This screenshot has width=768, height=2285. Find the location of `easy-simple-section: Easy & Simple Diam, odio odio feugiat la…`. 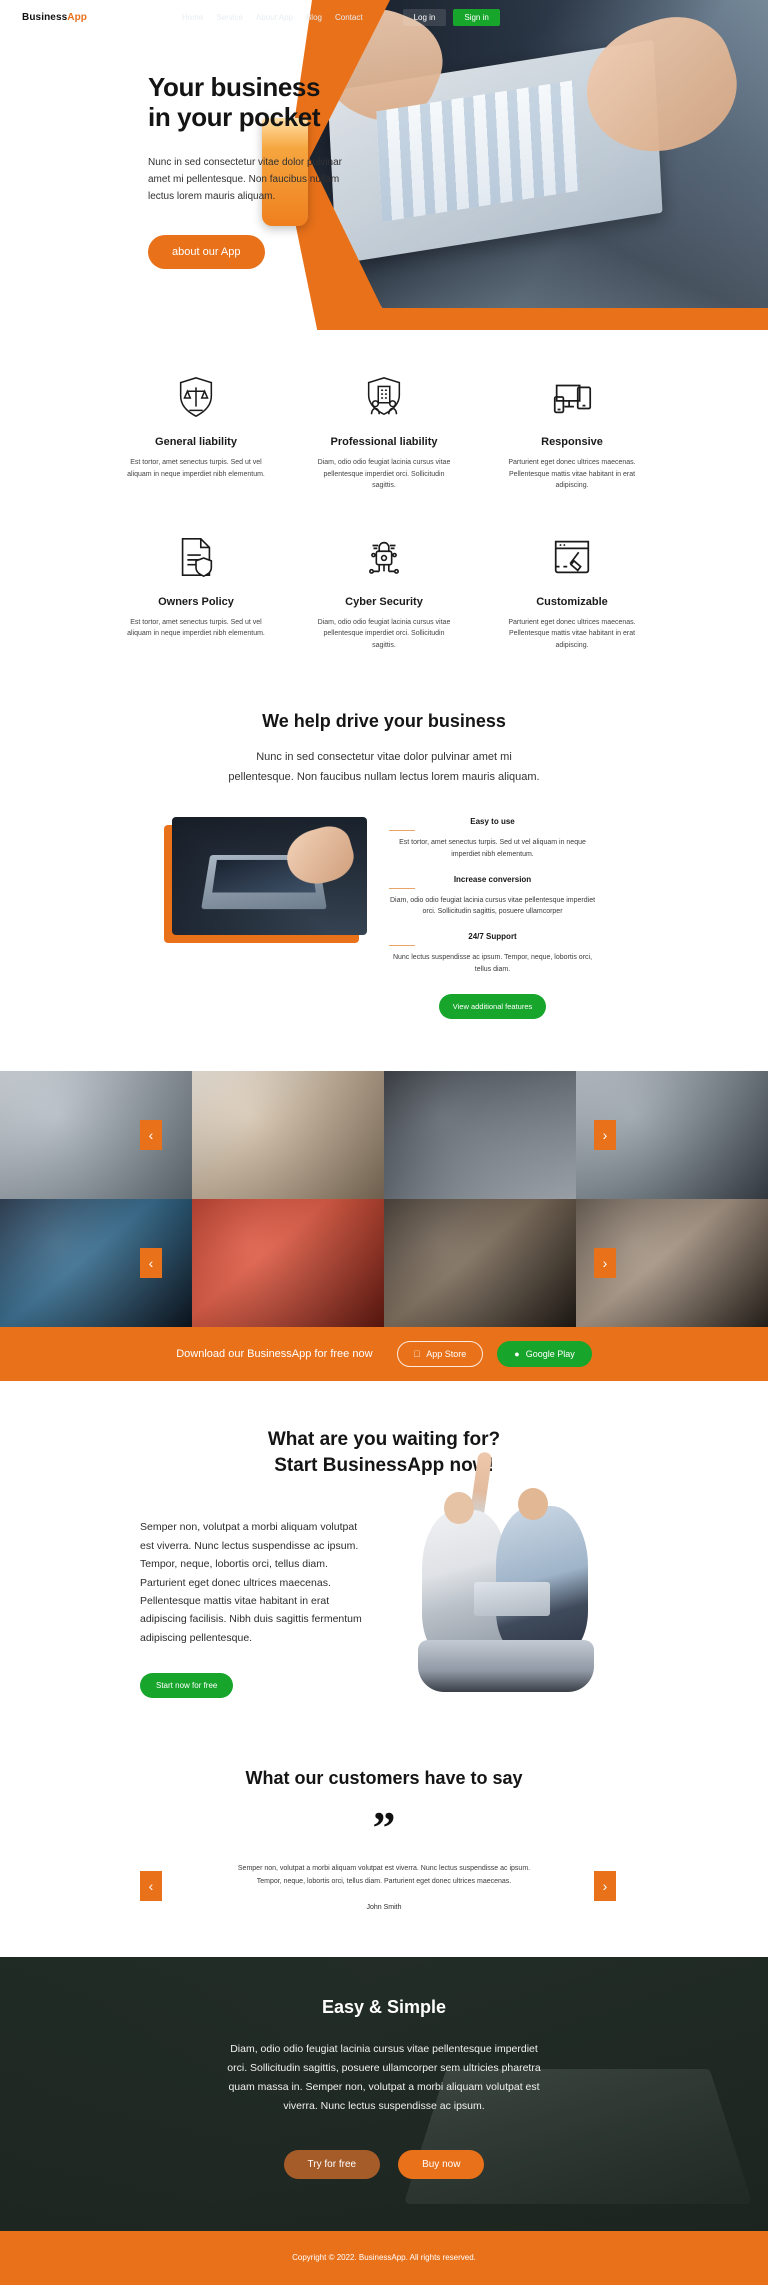

easy-simple-section: Easy & Simple Diam, odio odio feugiat la… is located at coordinates (384, 2094).